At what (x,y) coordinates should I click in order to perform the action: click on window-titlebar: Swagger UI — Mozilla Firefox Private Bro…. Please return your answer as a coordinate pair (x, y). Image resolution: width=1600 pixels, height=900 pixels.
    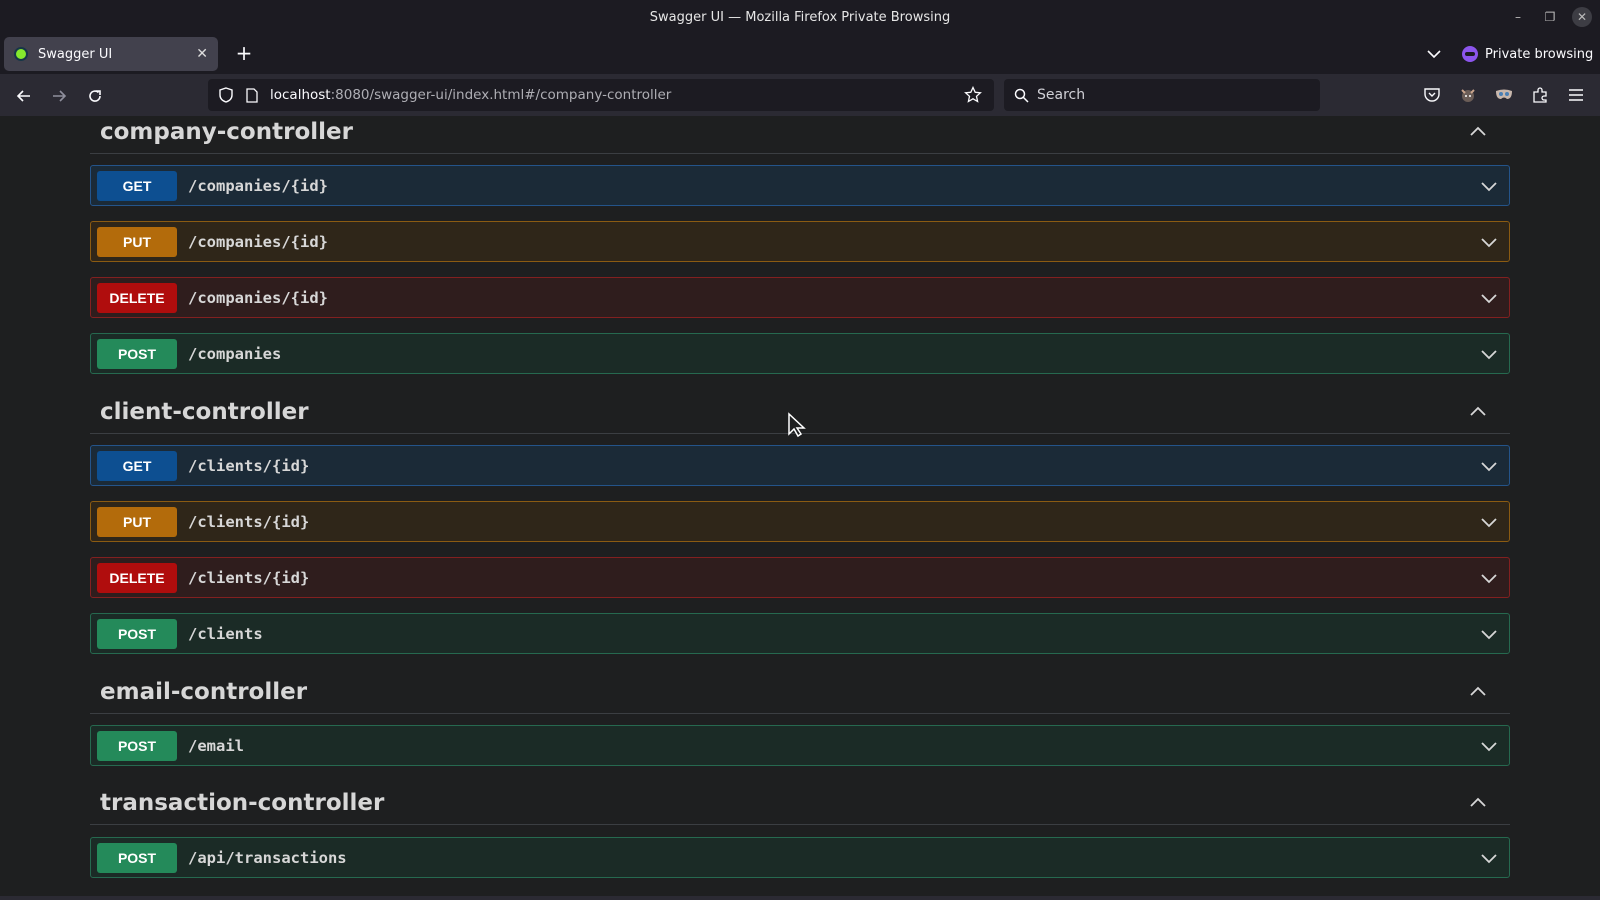
    Looking at the image, I should click on (800, 17).